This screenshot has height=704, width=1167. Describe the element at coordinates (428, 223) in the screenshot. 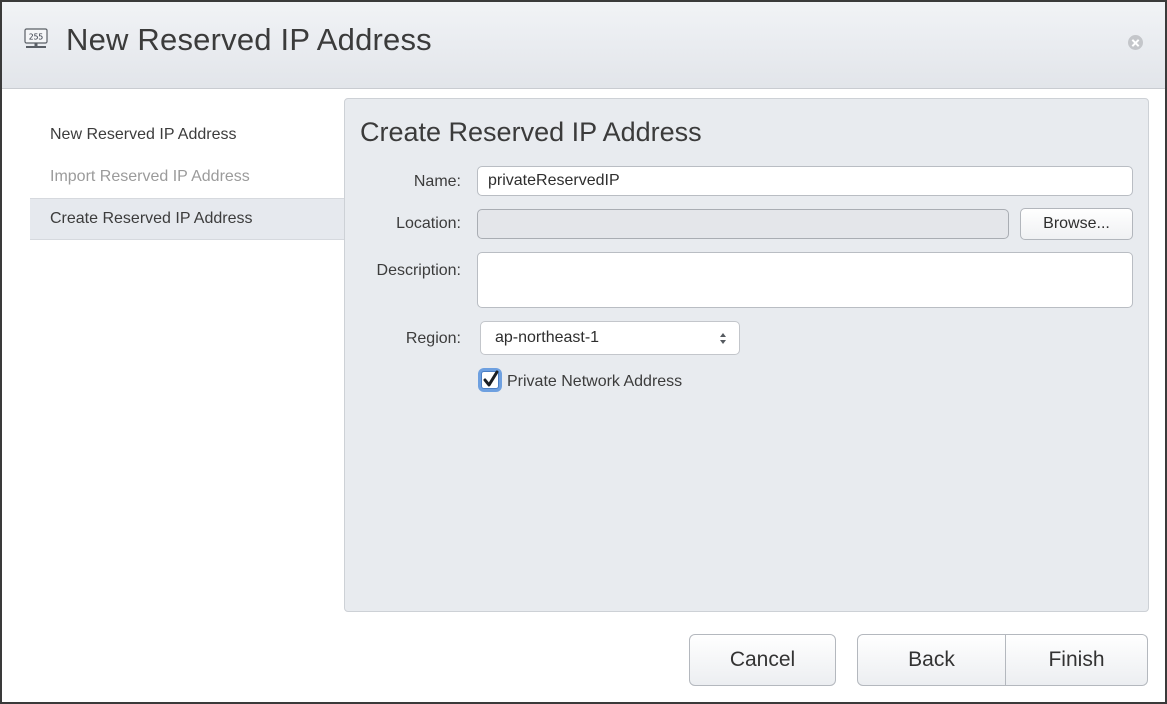

I see `location-label: Location:` at that location.